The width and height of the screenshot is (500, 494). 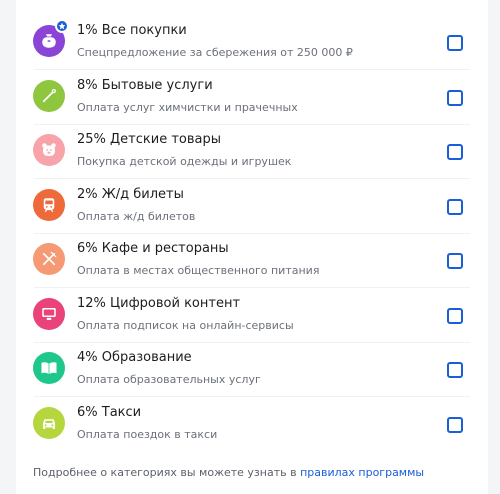 What do you see at coordinates (49, 368) in the screenshot?
I see `book-icon` at bounding box center [49, 368].